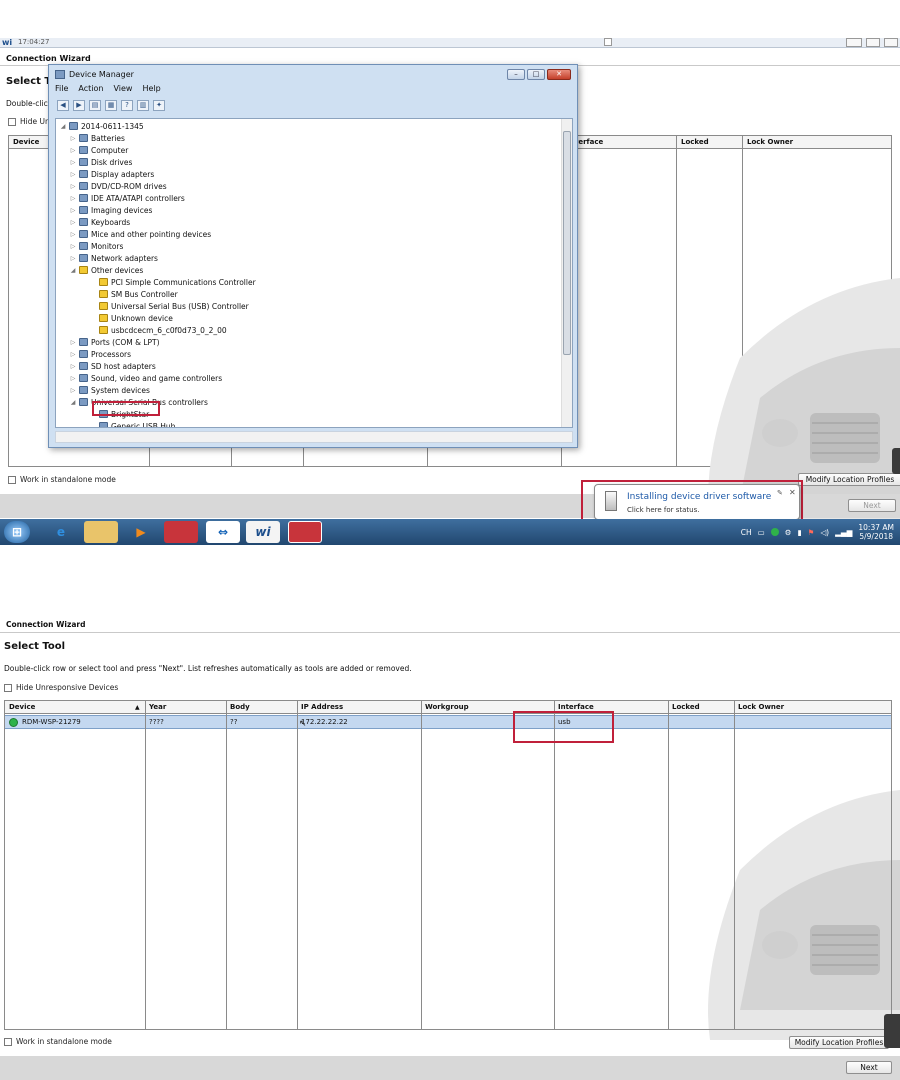 This screenshot has width=900, height=1080. Describe the element at coordinates (854, 42) in the screenshot. I see `window-minimize-icon` at that location.